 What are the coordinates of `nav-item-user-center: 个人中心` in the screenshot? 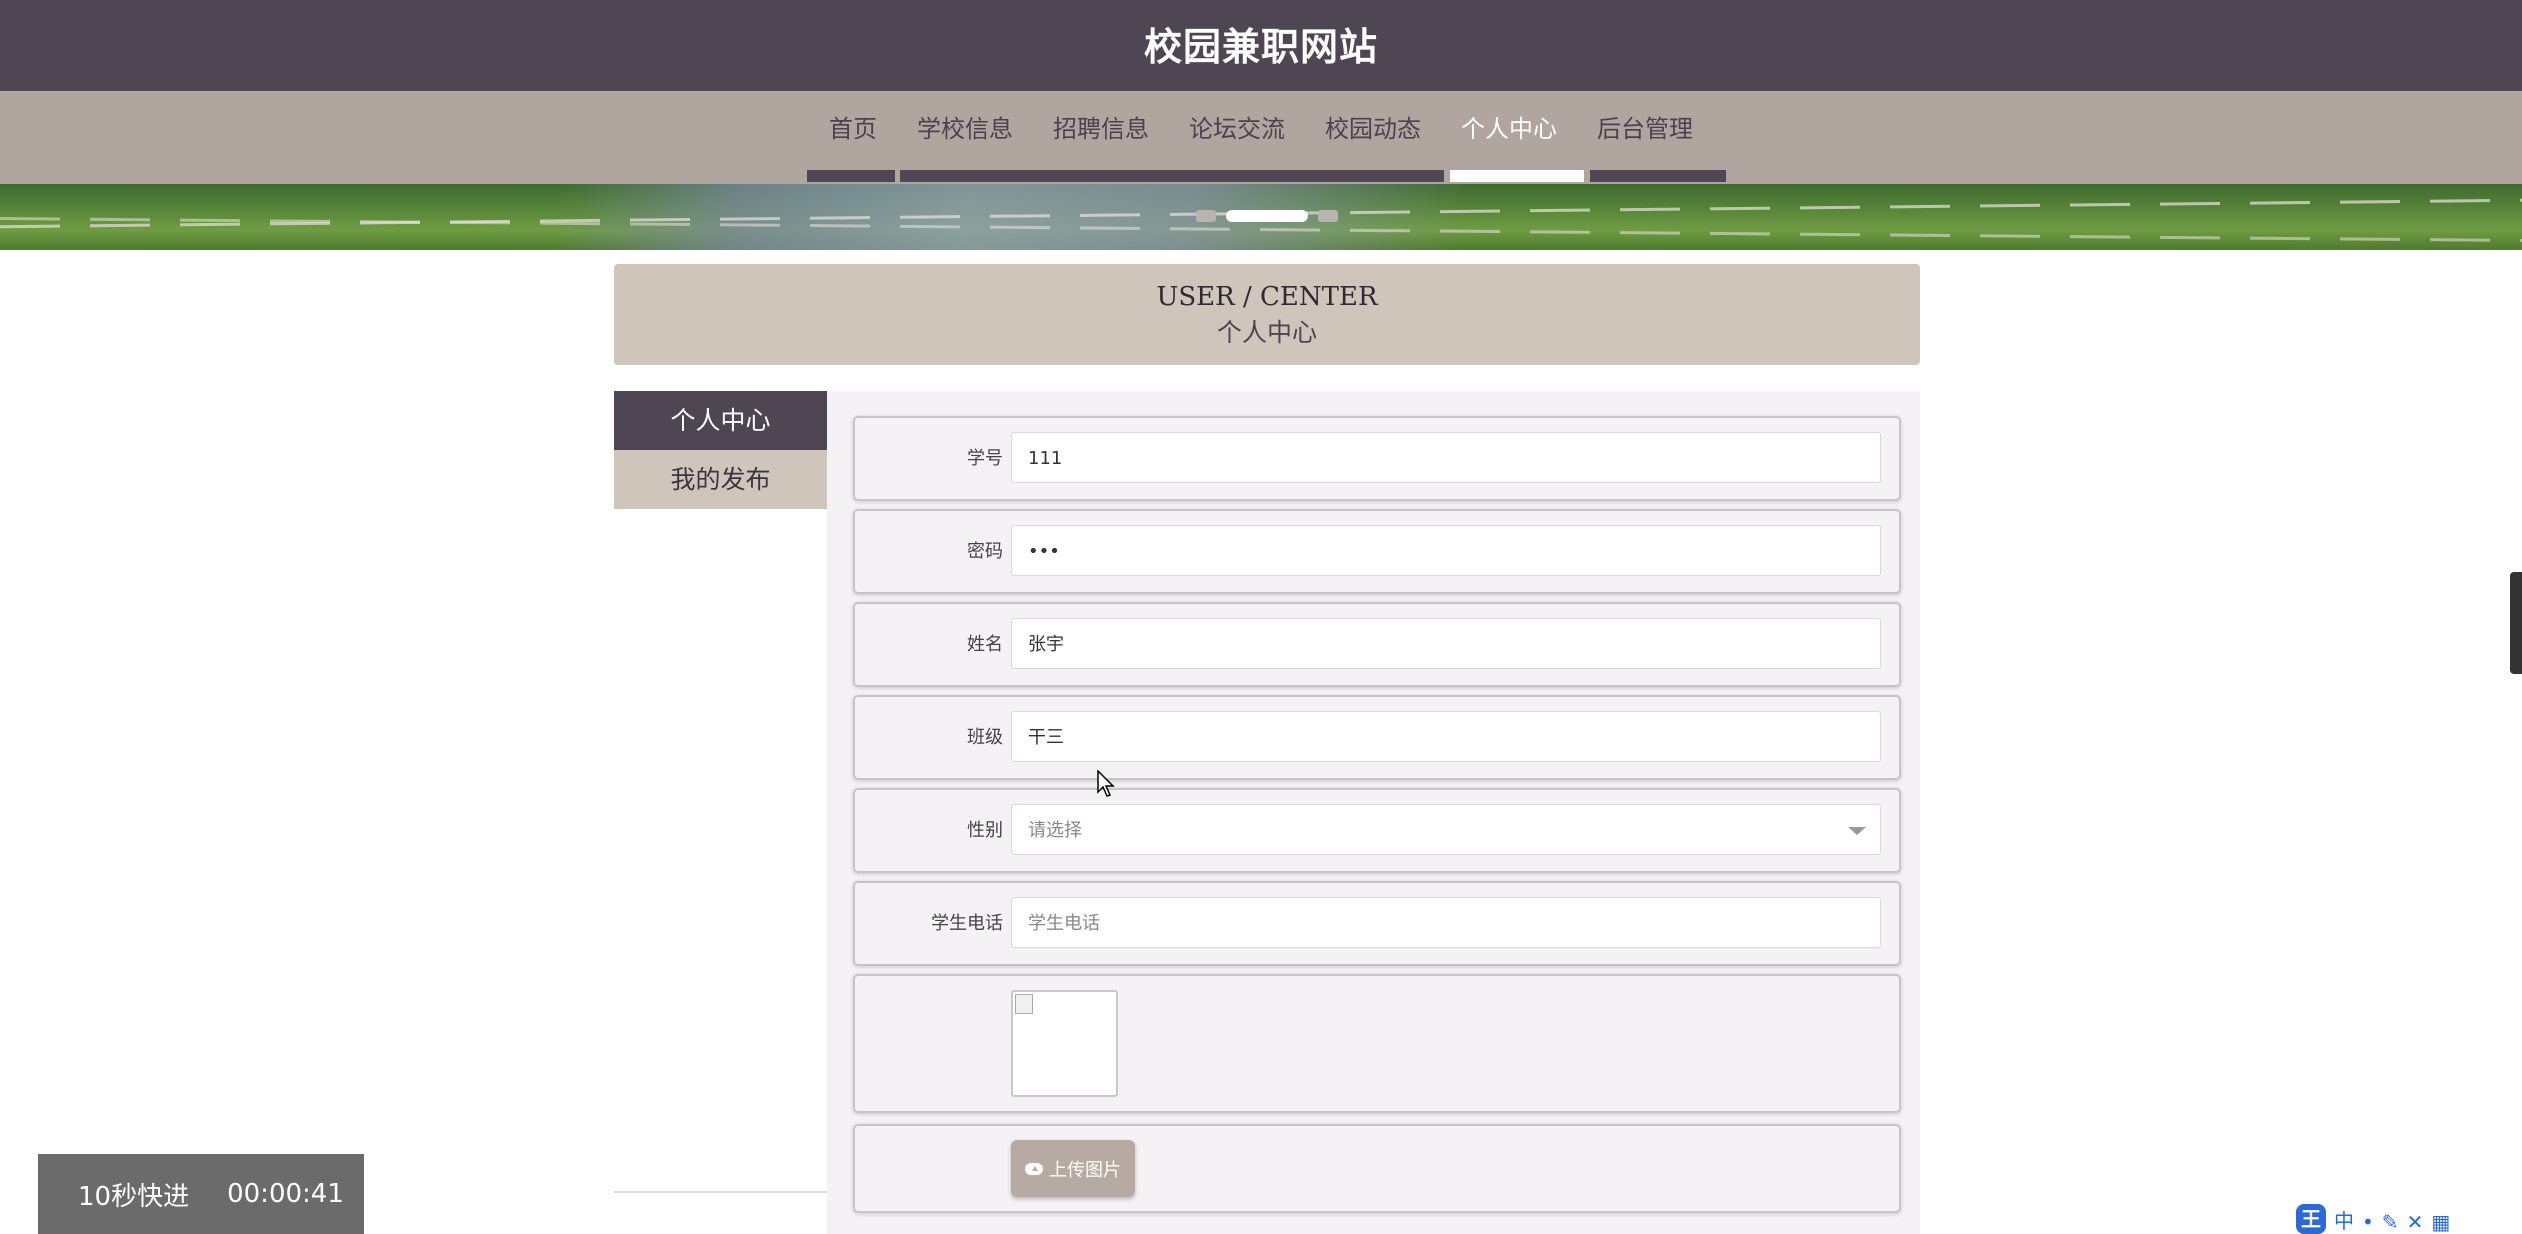 It's located at (1509, 129).